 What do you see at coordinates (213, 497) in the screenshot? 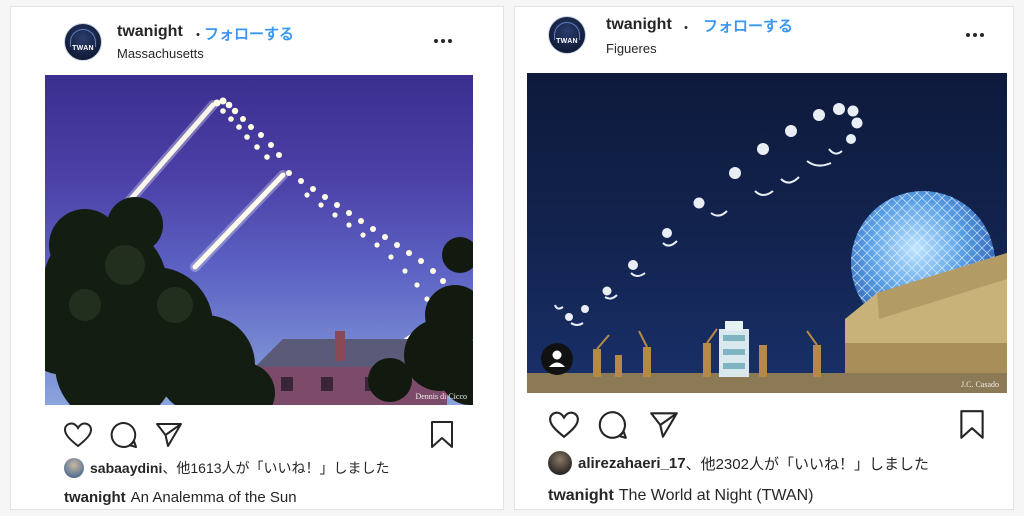
I see `caption-text: An Analemma of the Sun` at bounding box center [213, 497].